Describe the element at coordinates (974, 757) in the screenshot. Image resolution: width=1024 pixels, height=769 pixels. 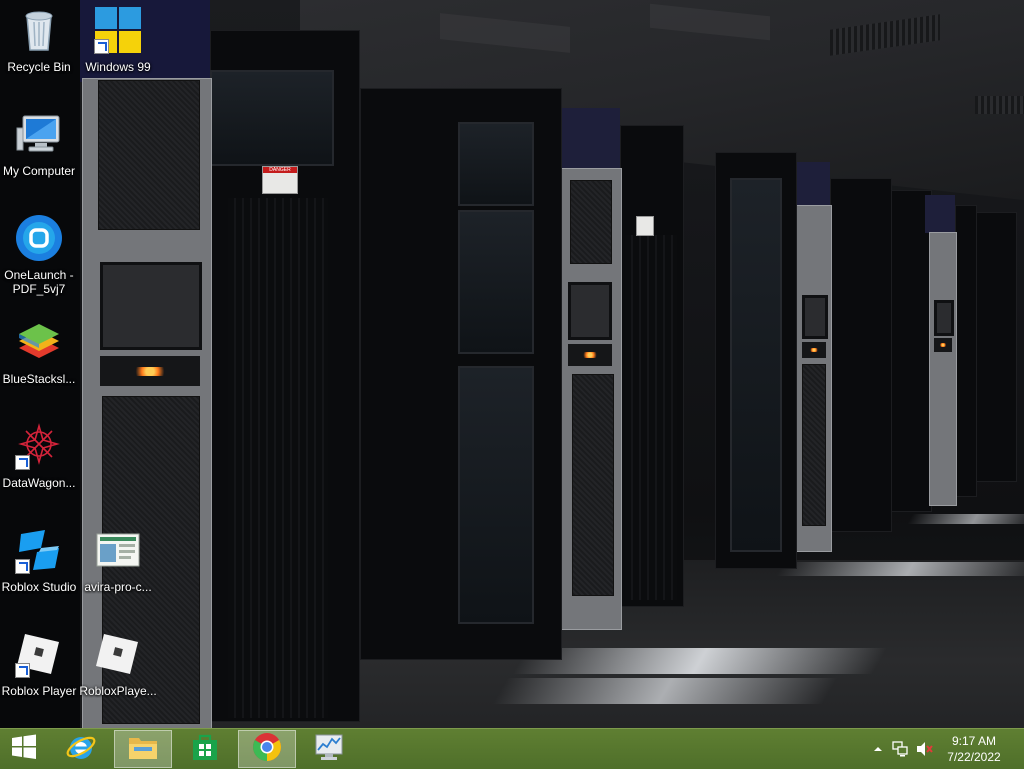
I see `clock-date: 7/22/2022` at that location.